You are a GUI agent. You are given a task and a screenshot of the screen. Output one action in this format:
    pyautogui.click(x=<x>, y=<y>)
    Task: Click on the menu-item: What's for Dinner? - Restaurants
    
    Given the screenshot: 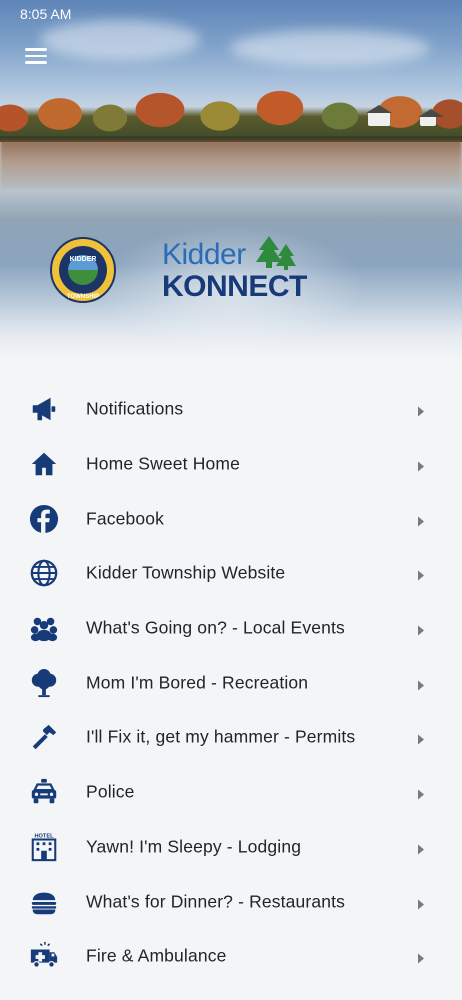 What is the action you would take?
    pyautogui.click(x=231, y=901)
    